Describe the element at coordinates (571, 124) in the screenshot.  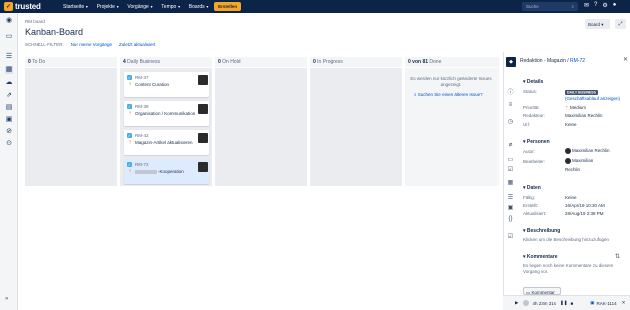
I see `url-value: Keine` at that location.